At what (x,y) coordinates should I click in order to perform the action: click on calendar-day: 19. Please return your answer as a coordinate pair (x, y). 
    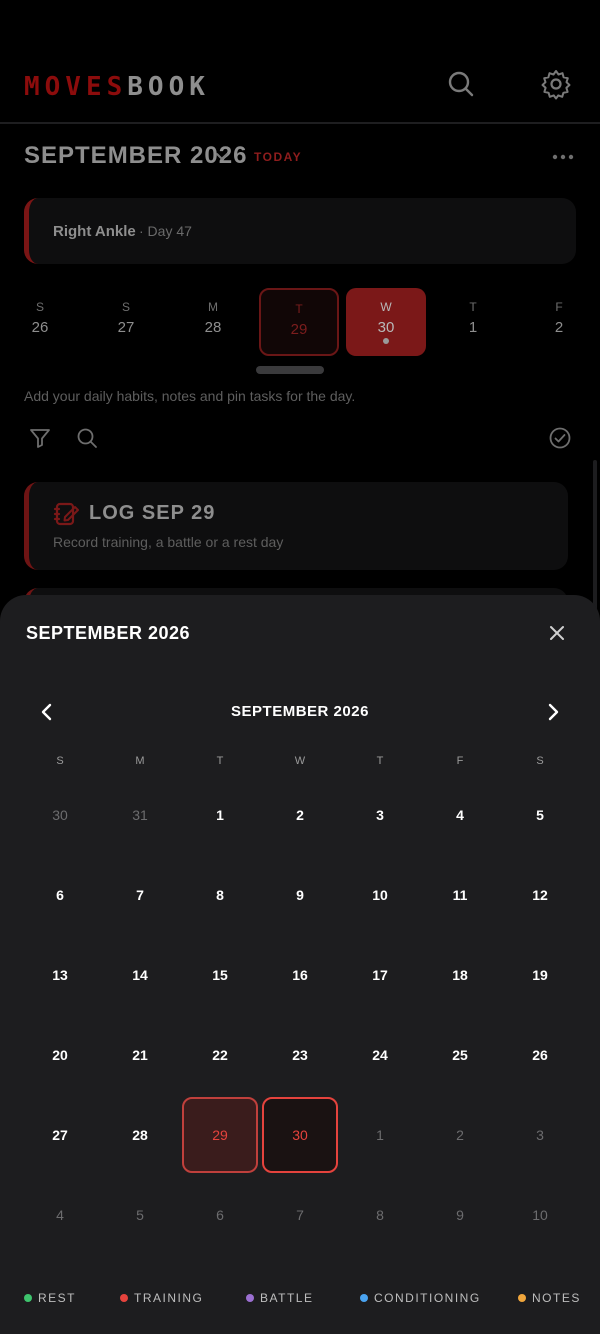
    Looking at the image, I should click on (540, 975).